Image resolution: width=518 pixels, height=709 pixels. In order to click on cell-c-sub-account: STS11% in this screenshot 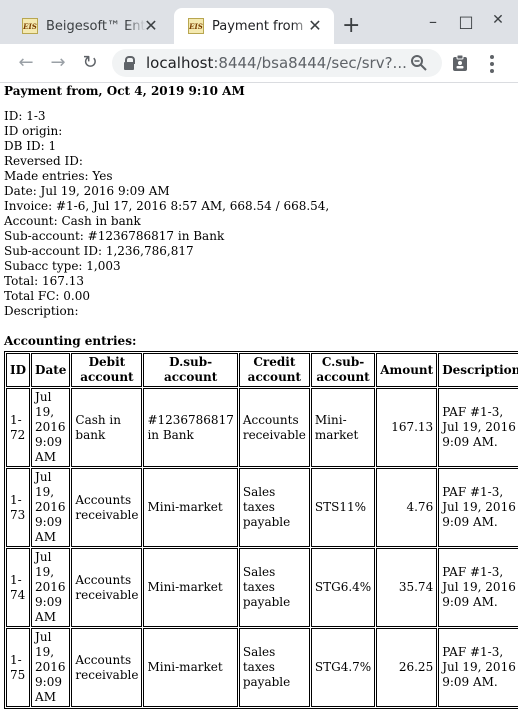, I will do `click(343, 507)`.